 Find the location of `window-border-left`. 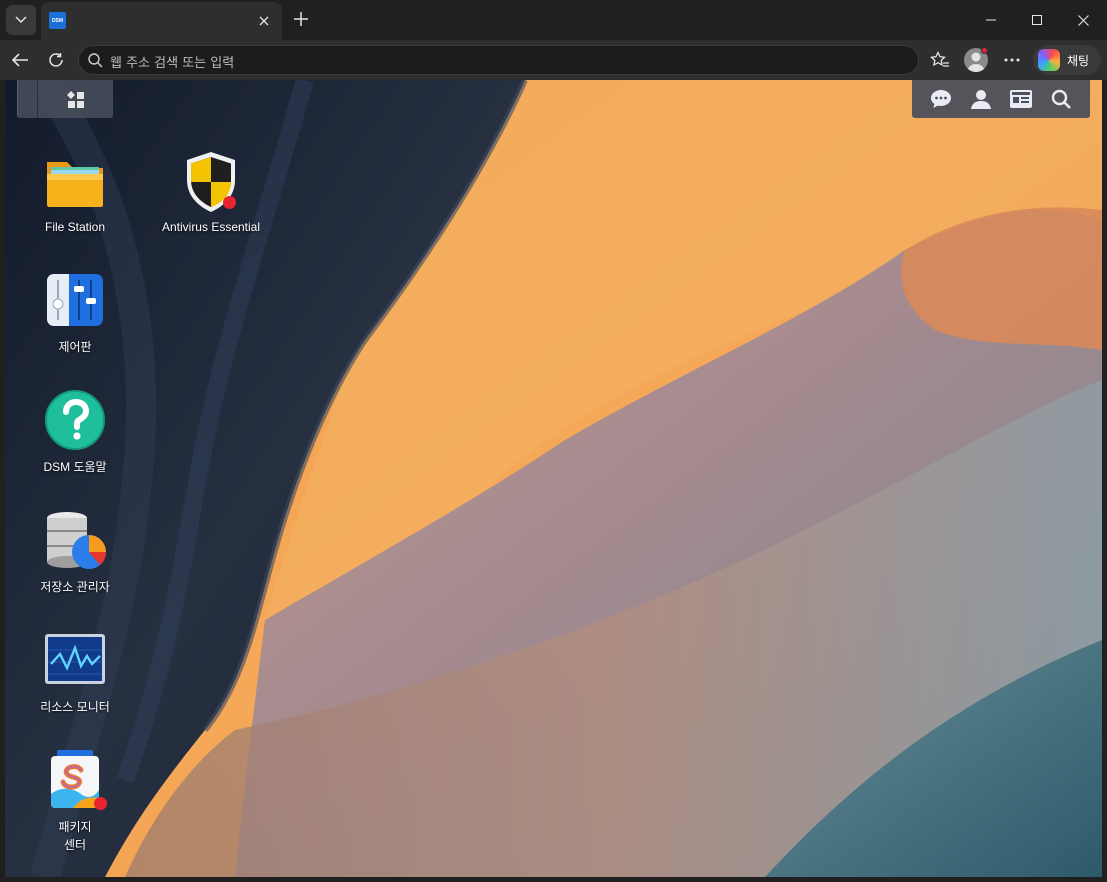

window-border-left is located at coordinates (2, 478).